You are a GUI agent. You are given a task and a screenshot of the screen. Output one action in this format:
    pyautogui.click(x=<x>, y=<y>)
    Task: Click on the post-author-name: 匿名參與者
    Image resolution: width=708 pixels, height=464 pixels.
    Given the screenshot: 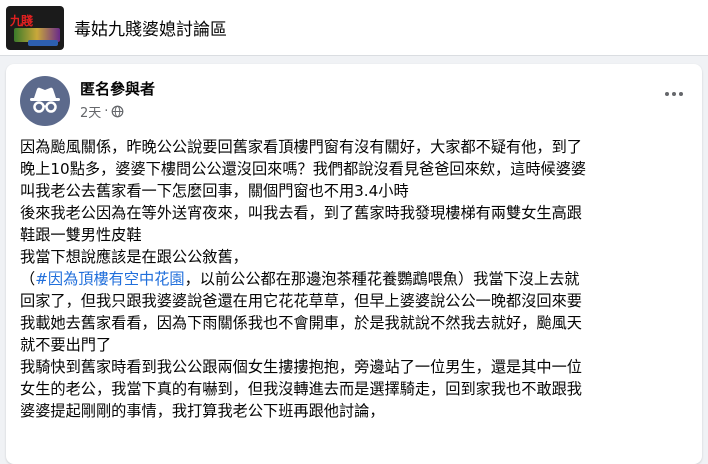 What is the action you would take?
    pyautogui.click(x=117, y=88)
    